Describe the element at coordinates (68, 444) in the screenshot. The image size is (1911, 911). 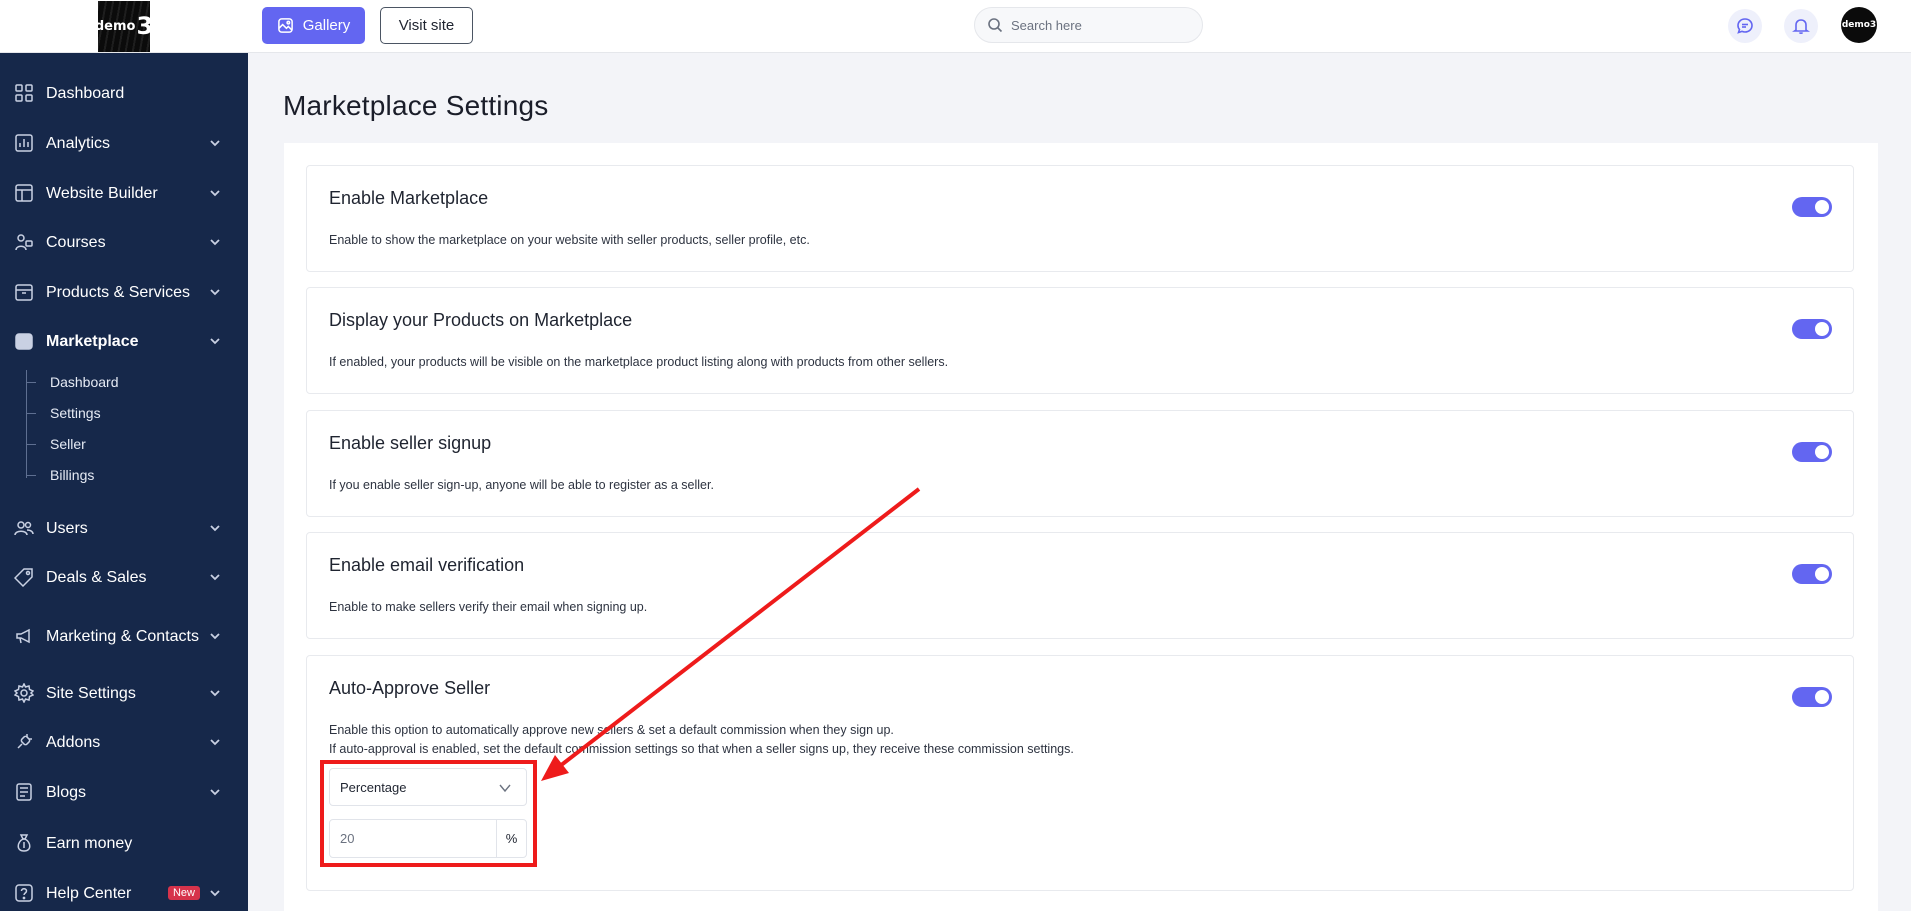
I see `submenu-label: Seller` at that location.